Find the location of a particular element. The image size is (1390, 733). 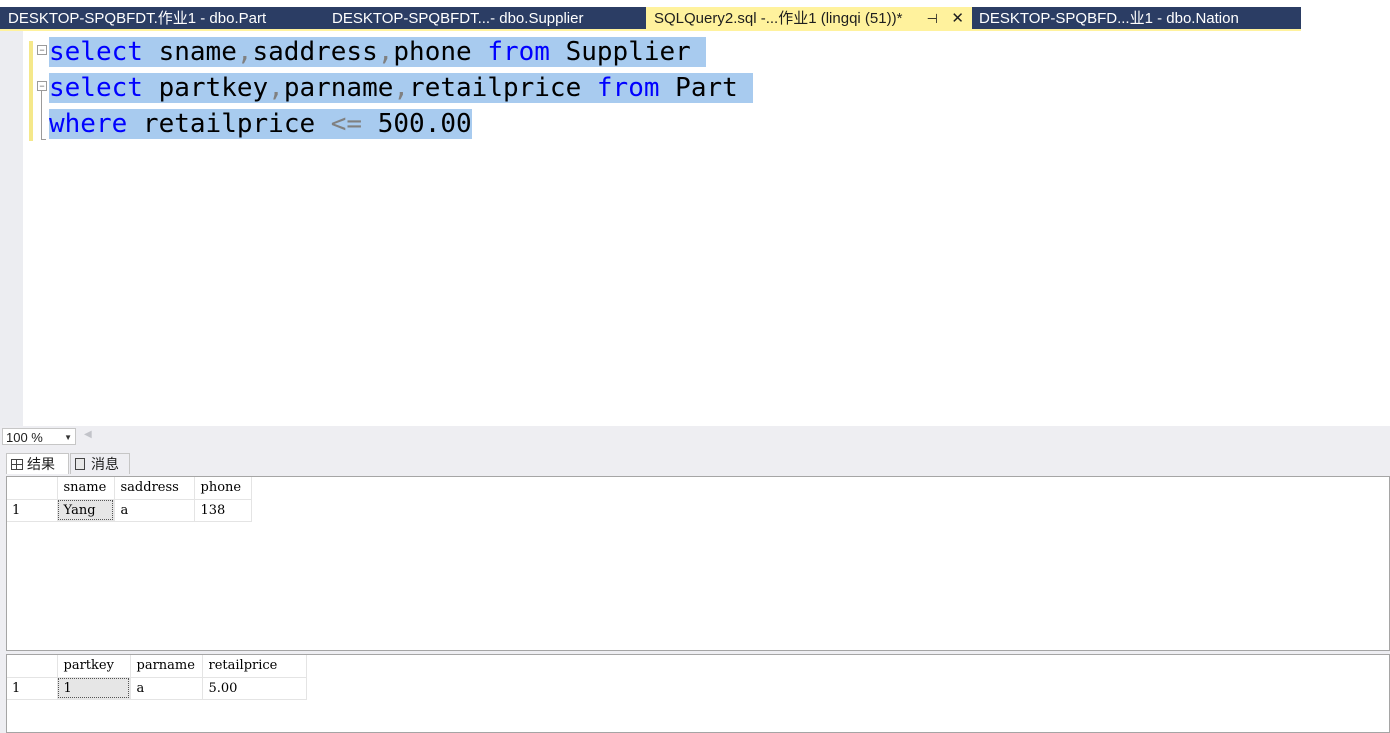

zoom-value: 100 % is located at coordinates (24, 437).